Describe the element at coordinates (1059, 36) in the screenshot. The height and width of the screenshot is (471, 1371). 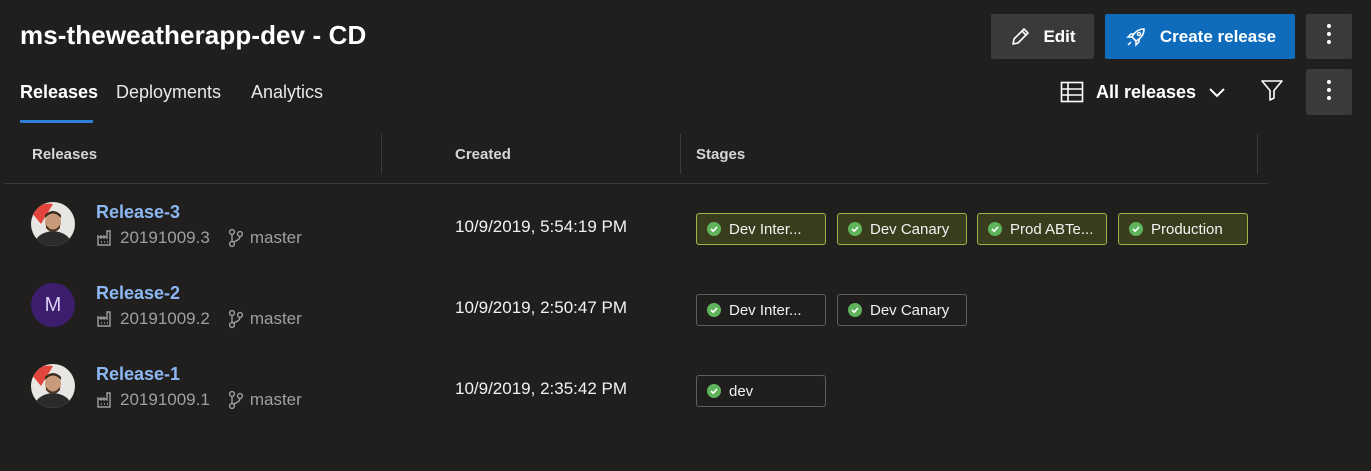
I see `edit-button-label: Edit` at that location.